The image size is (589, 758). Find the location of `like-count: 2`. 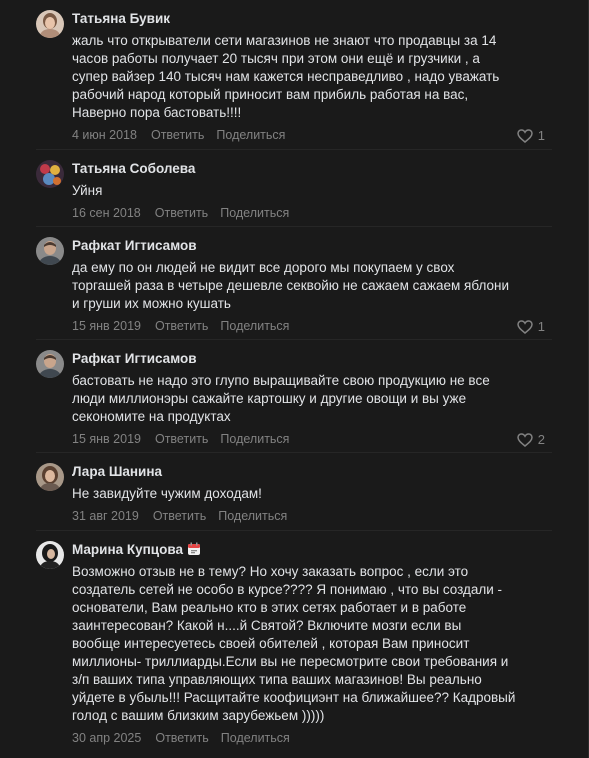

like-count: 2 is located at coordinates (541, 439).